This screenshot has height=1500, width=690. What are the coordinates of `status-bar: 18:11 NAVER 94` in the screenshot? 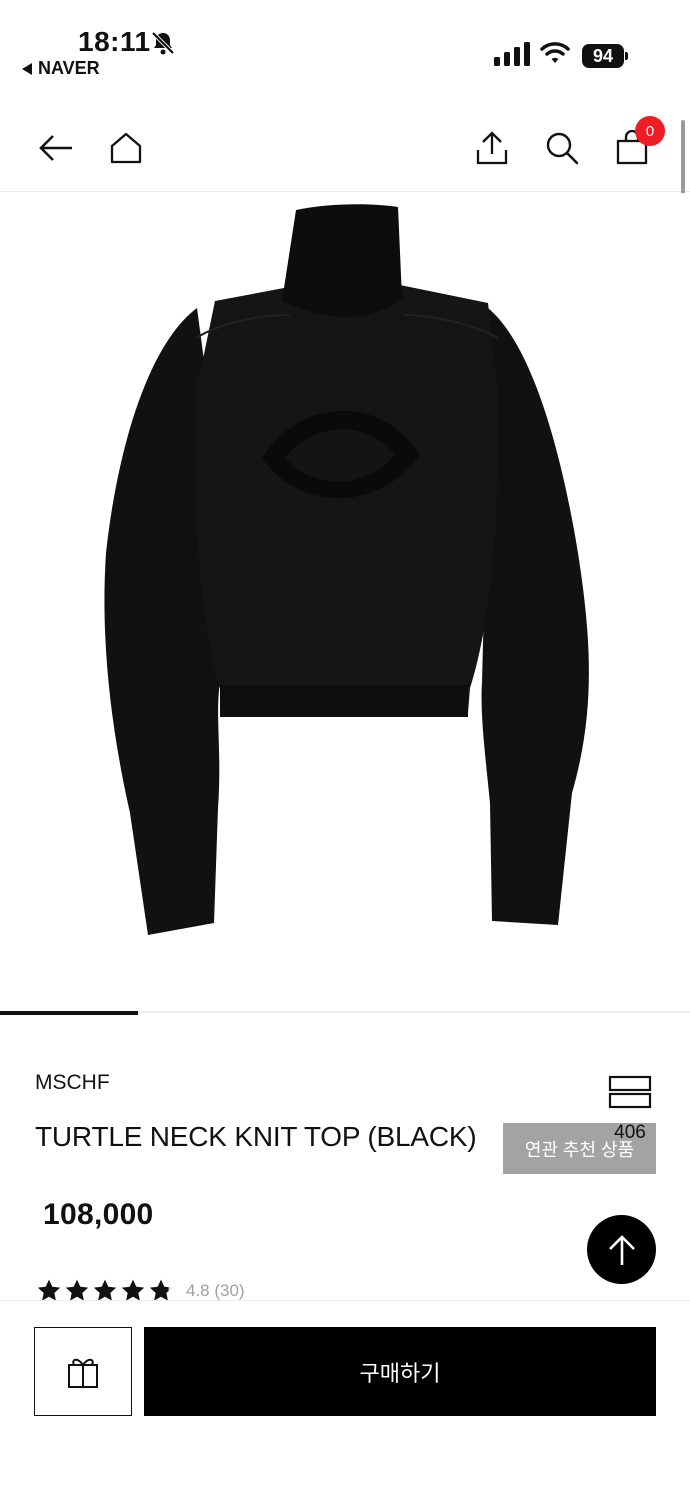 It's located at (345, 50).